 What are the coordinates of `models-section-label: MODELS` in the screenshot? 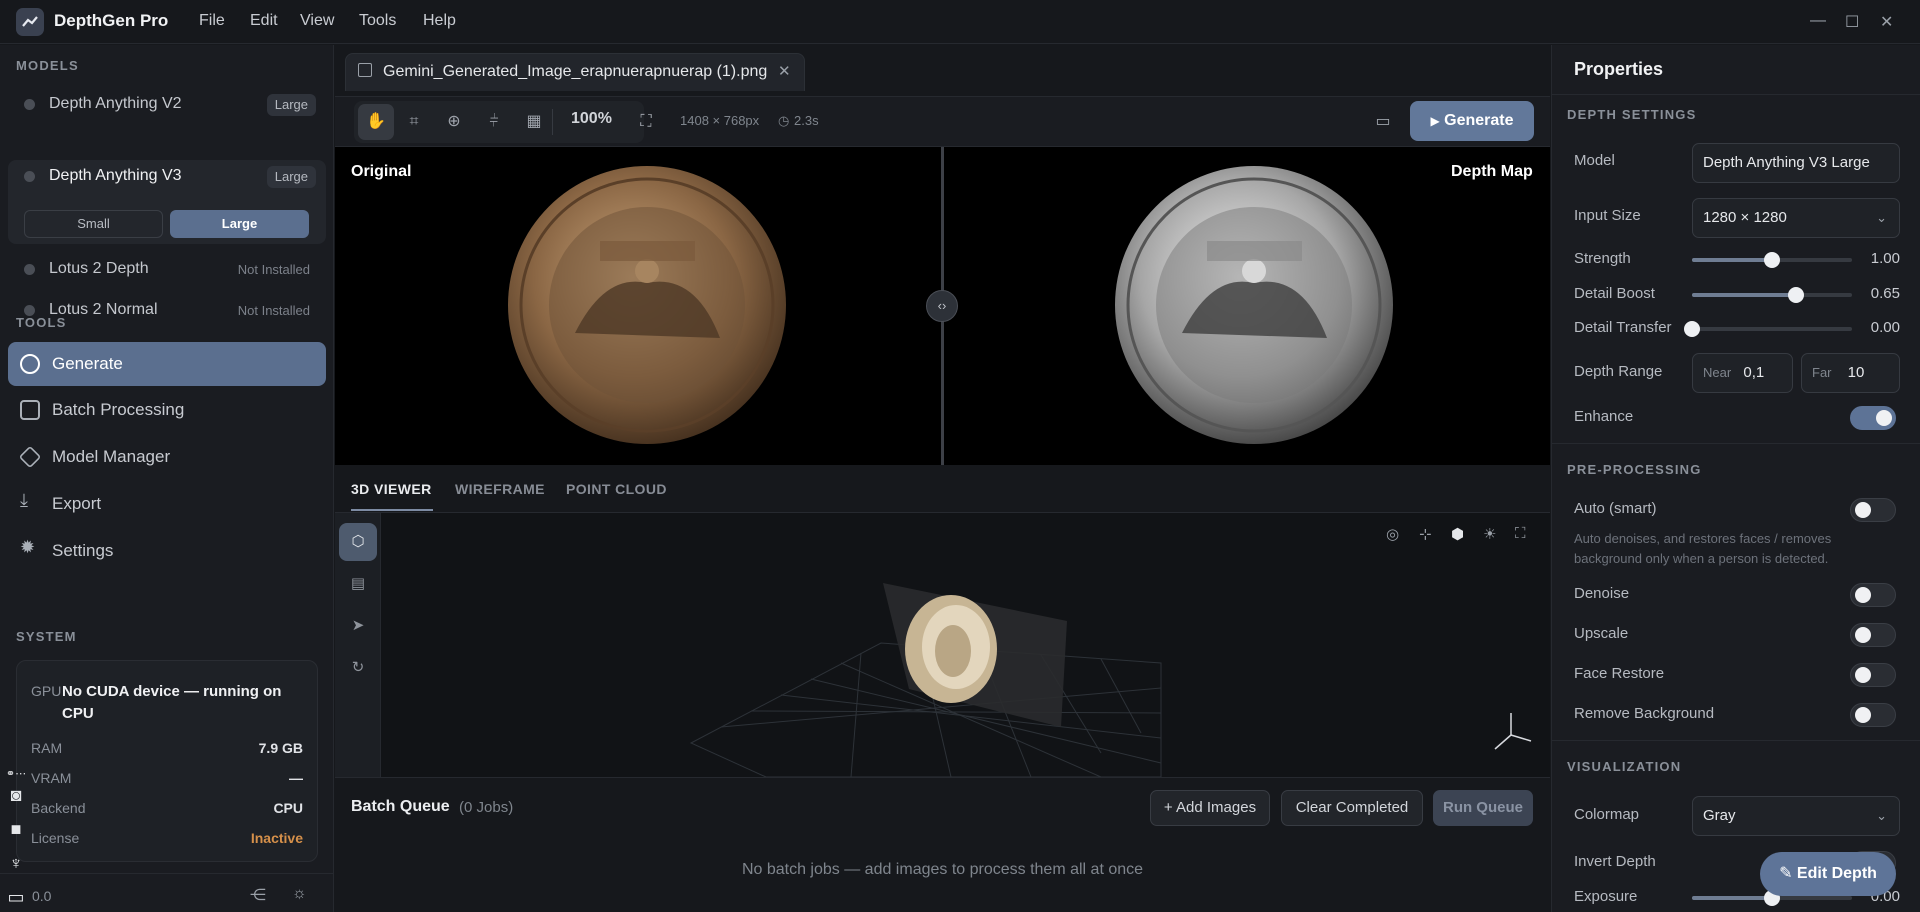 It's located at (47, 65).